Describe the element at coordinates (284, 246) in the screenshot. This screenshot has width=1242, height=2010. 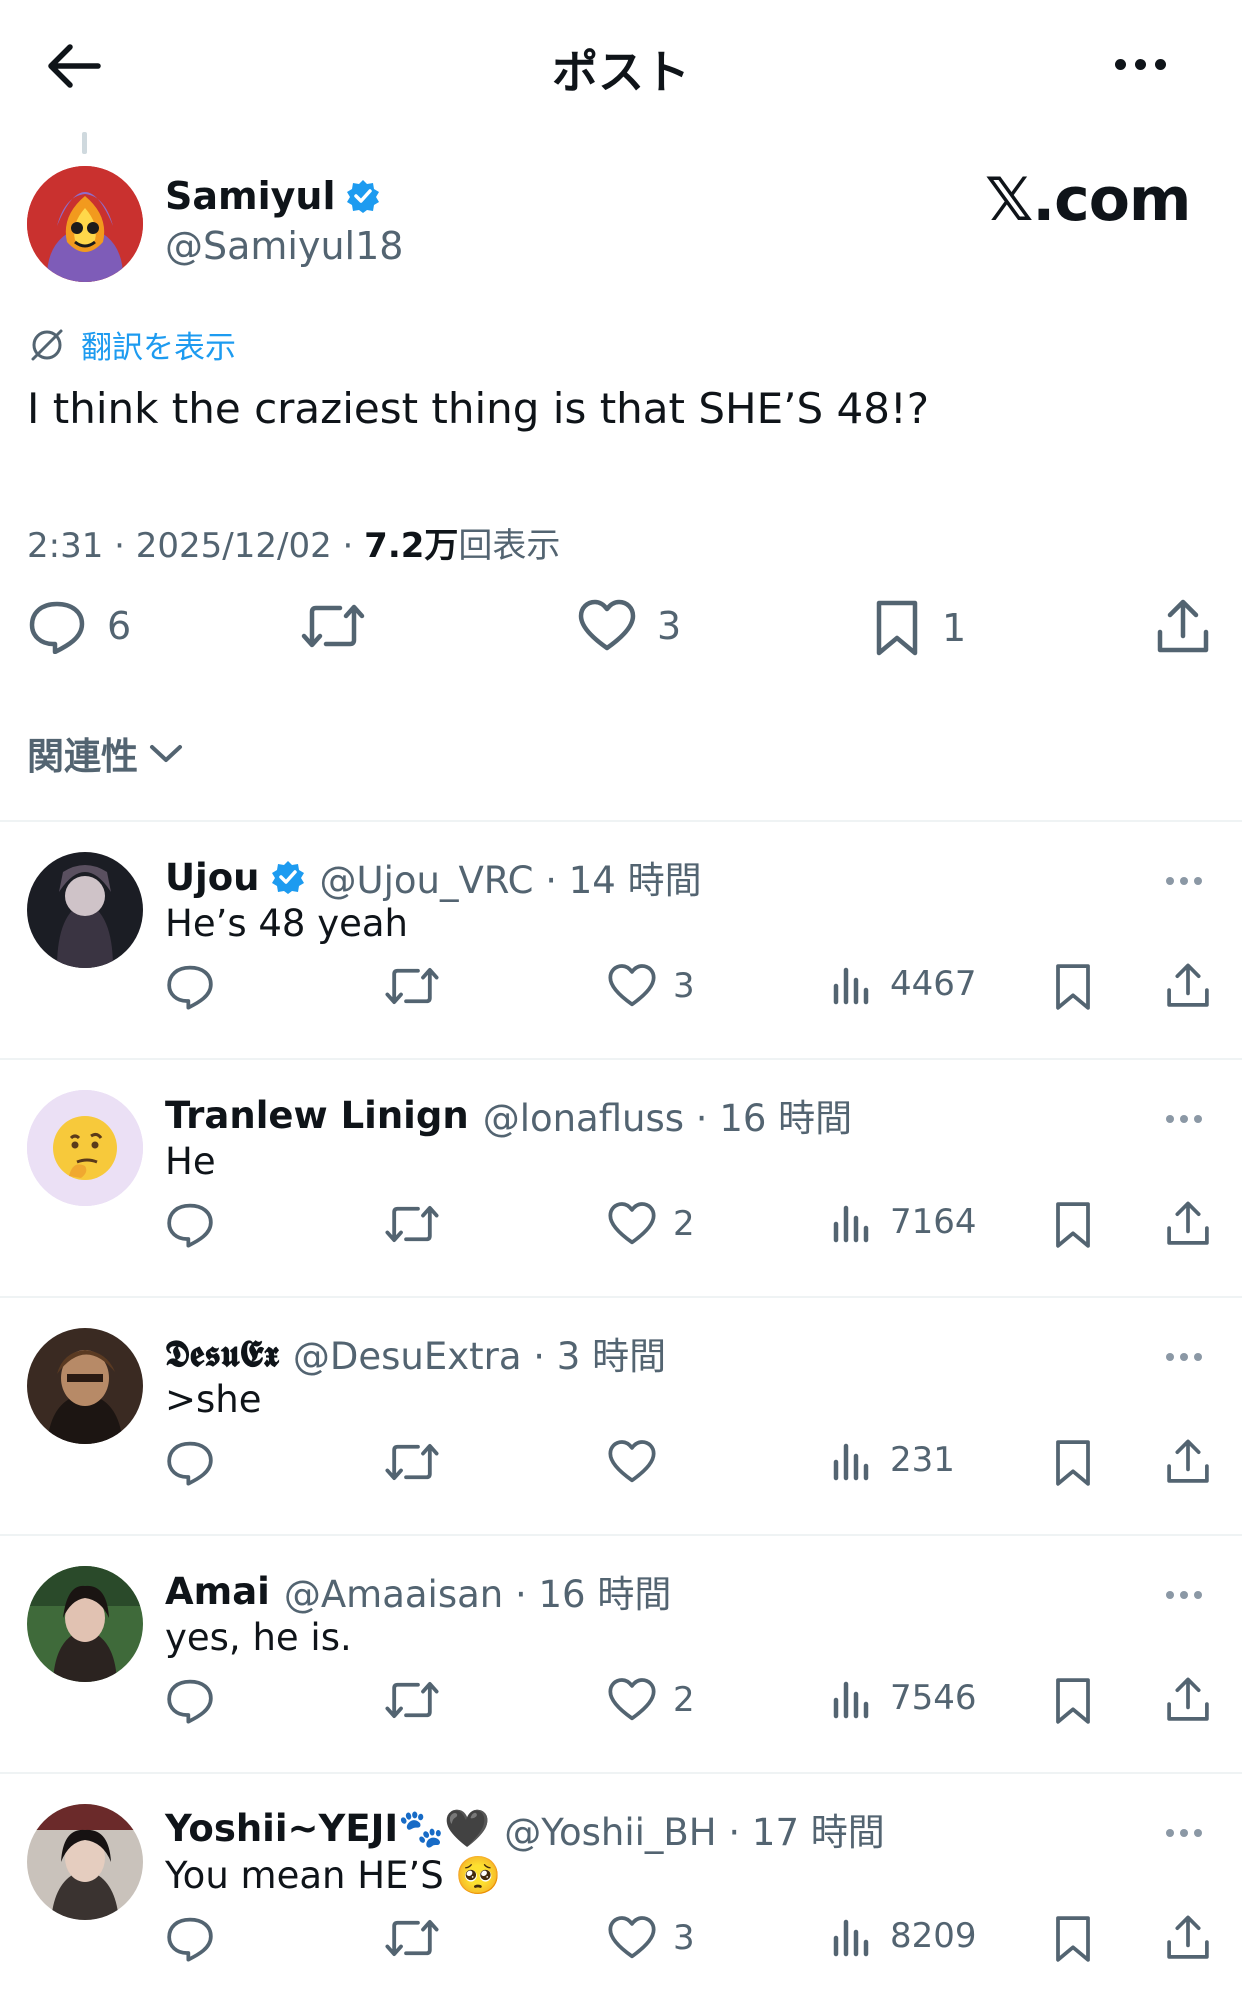
I see `author-handle: @Samiyul18` at that location.